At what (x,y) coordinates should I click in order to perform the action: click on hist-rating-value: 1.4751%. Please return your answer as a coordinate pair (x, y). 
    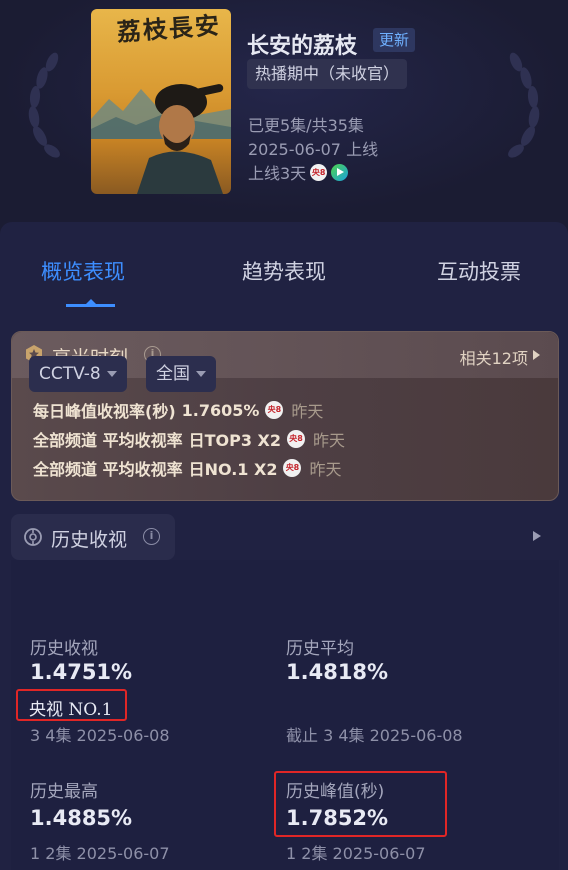
    Looking at the image, I should click on (81, 672).